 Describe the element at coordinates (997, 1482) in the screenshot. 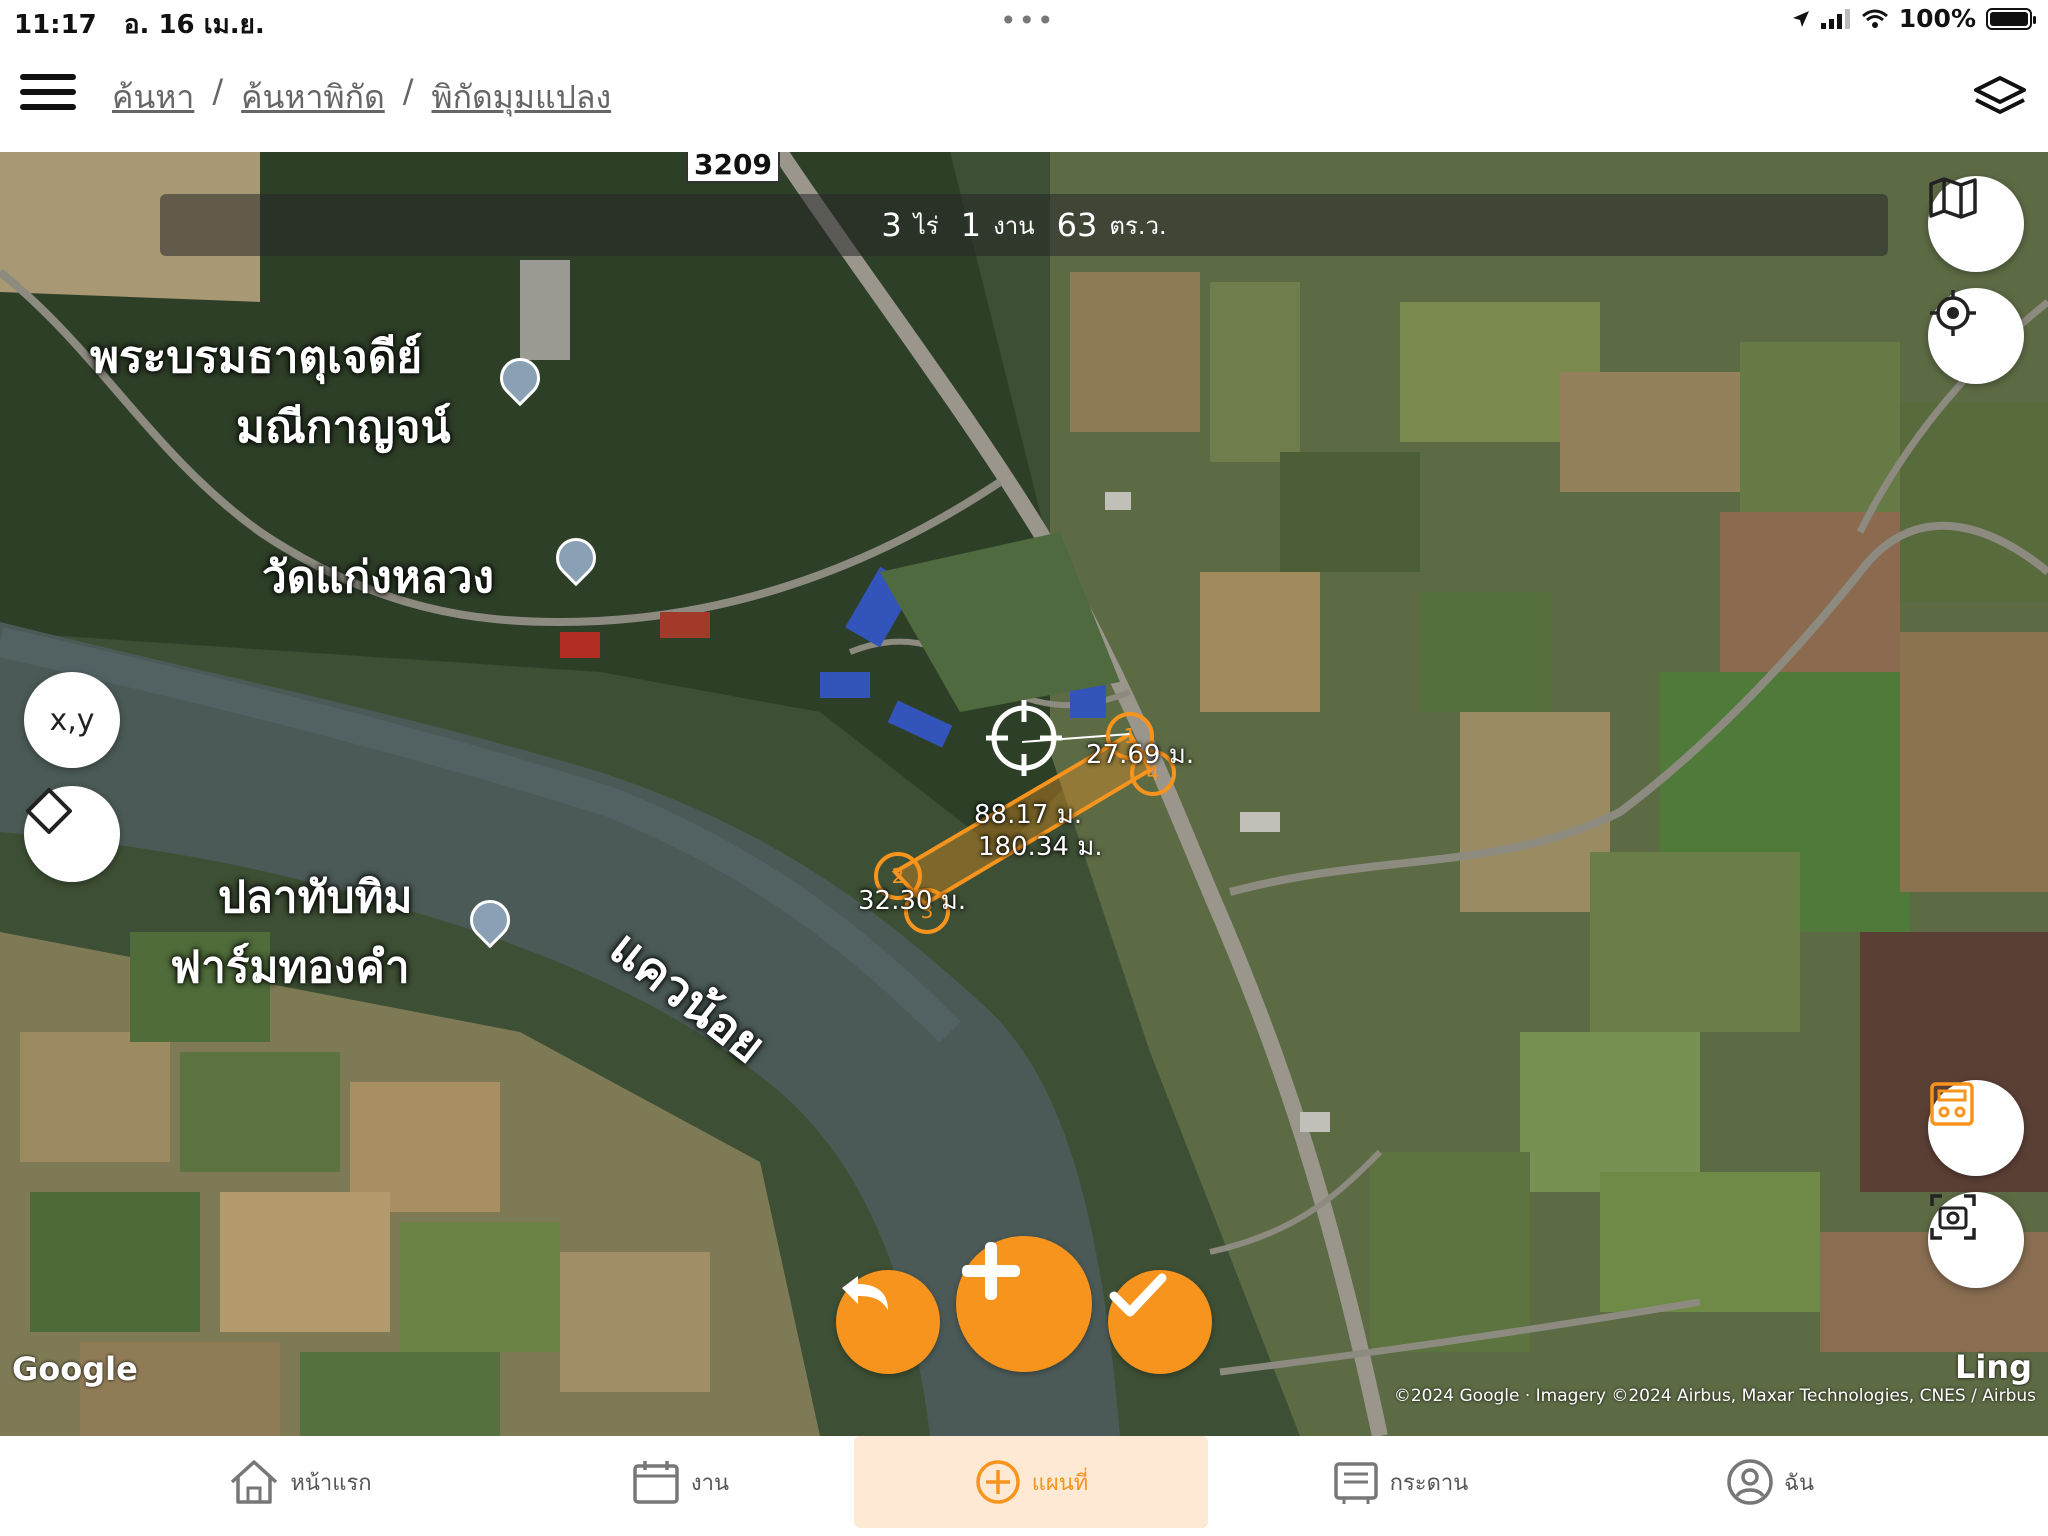

I see `plus-circle-icon` at that location.